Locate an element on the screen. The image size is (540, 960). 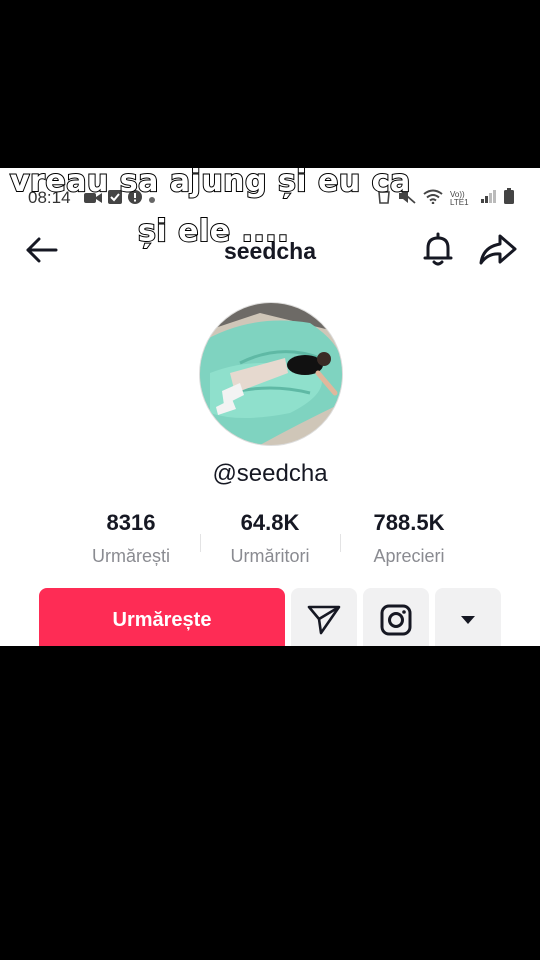
stat-label: Urmărești is located at coordinates (130, 556).